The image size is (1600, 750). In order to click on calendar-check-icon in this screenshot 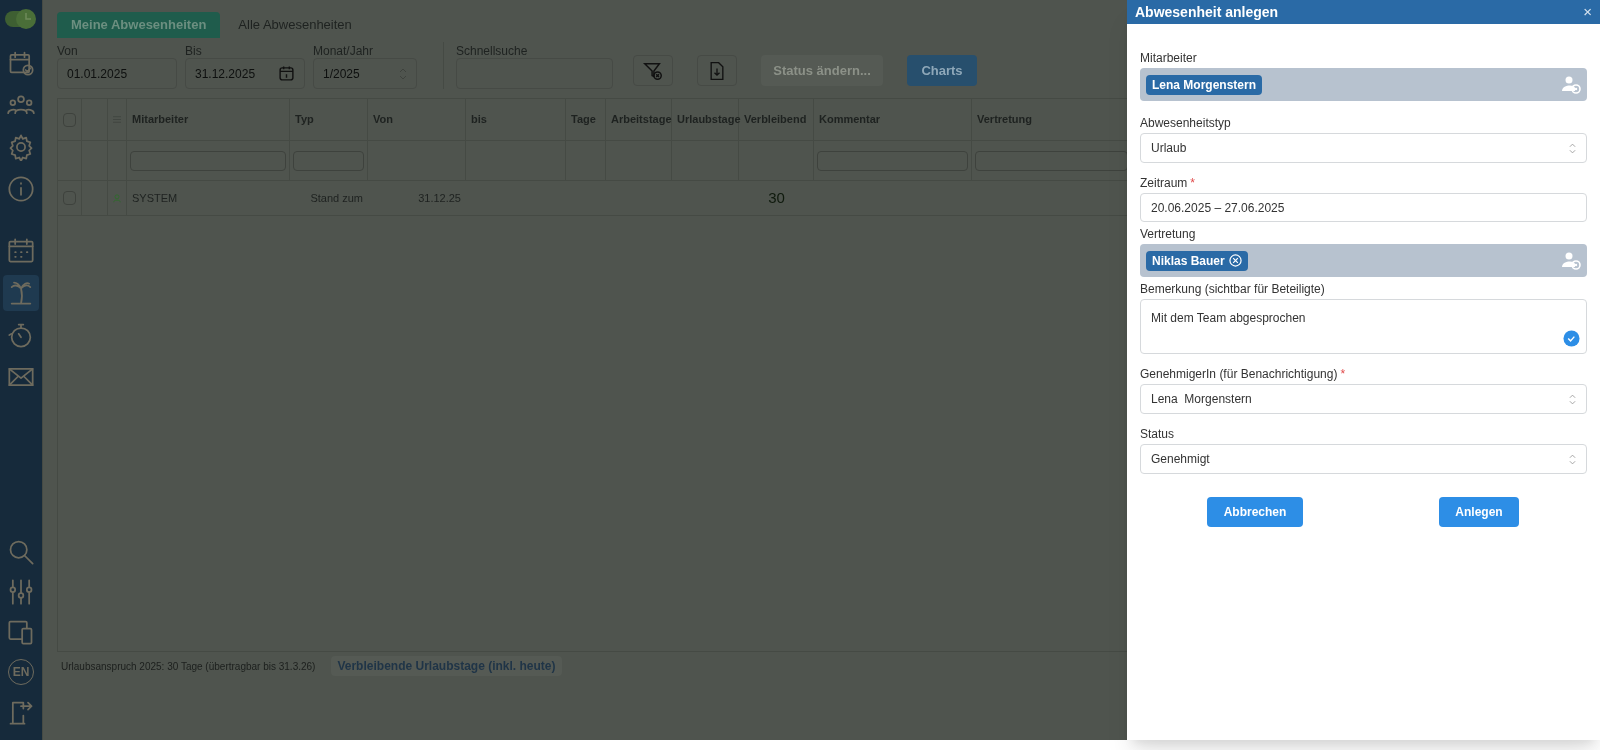, I will do `click(21, 63)`.